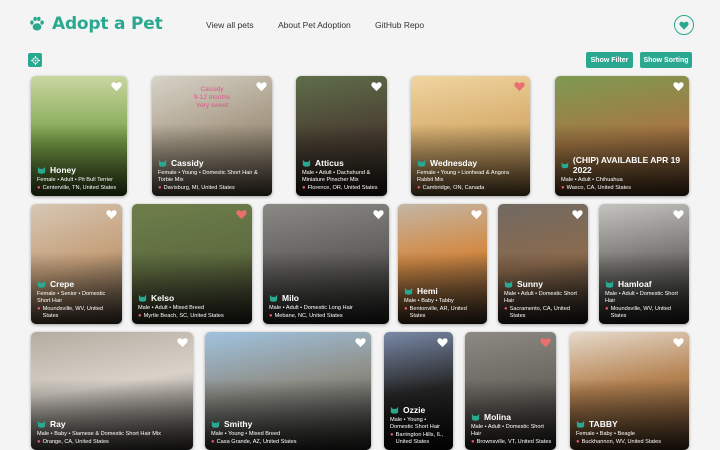 This screenshot has width=720, height=450. Describe the element at coordinates (609, 60) in the screenshot. I see `show-filter-button: Show Filter` at that location.